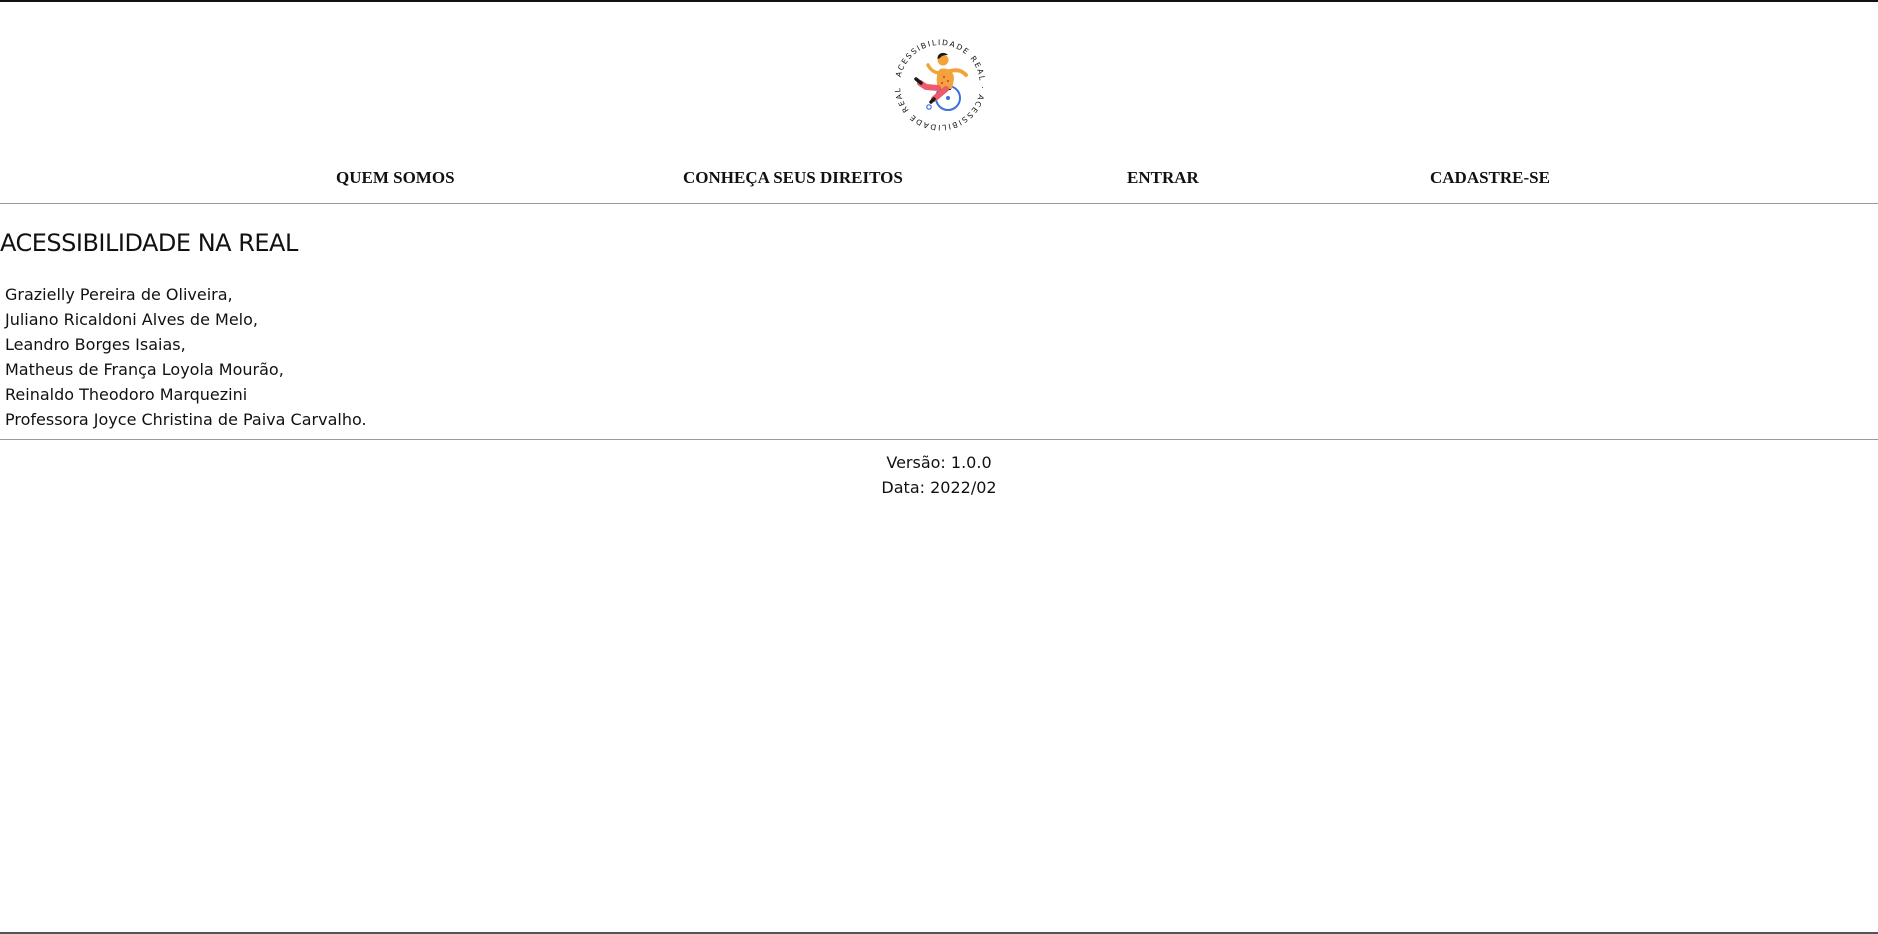  What do you see at coordinates (939, 439) in the screenshot?
I see `footer-divider` at bounding box center [939, 439].